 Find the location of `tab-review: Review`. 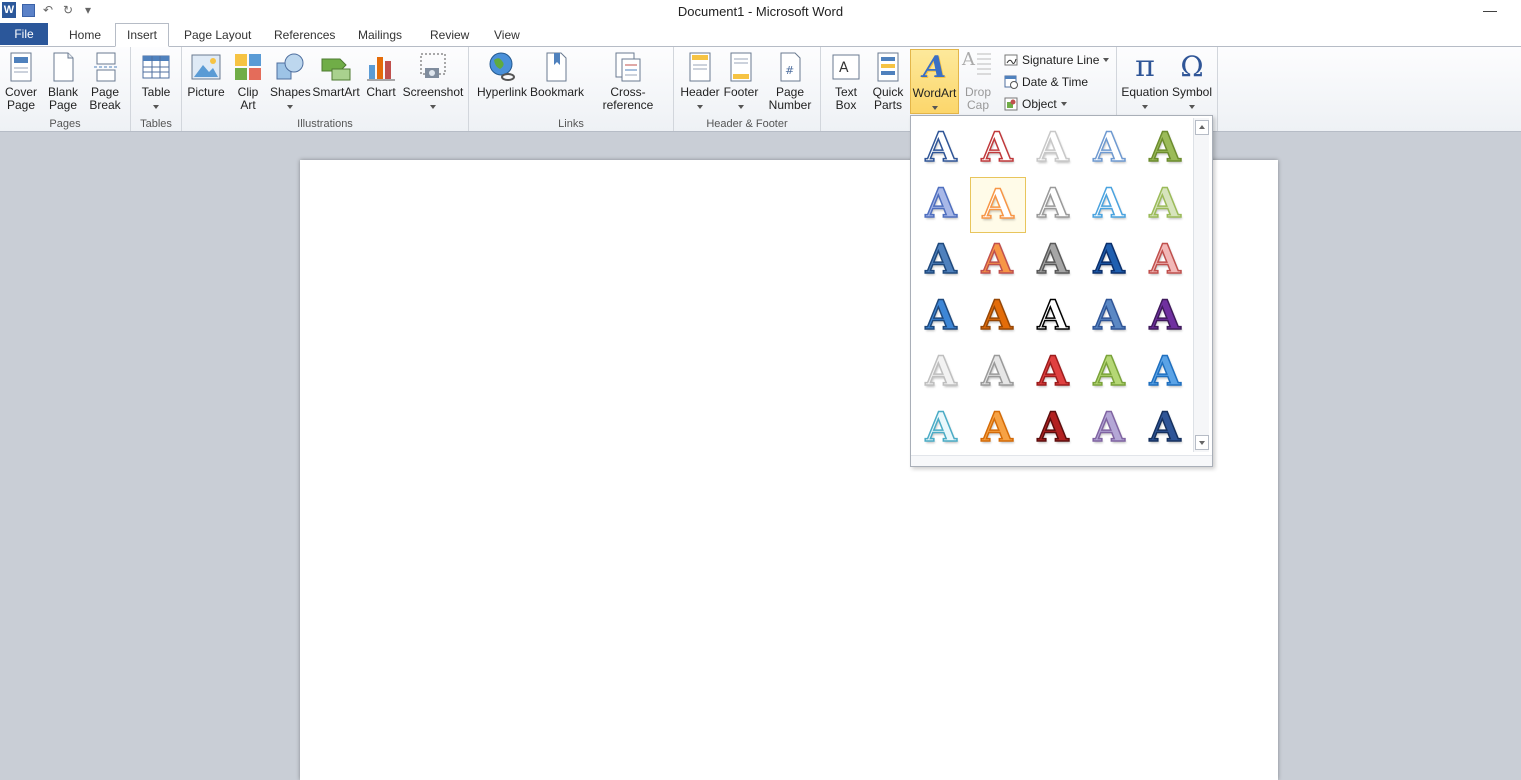

tab-review: Review is located at coordinates (449, 35).